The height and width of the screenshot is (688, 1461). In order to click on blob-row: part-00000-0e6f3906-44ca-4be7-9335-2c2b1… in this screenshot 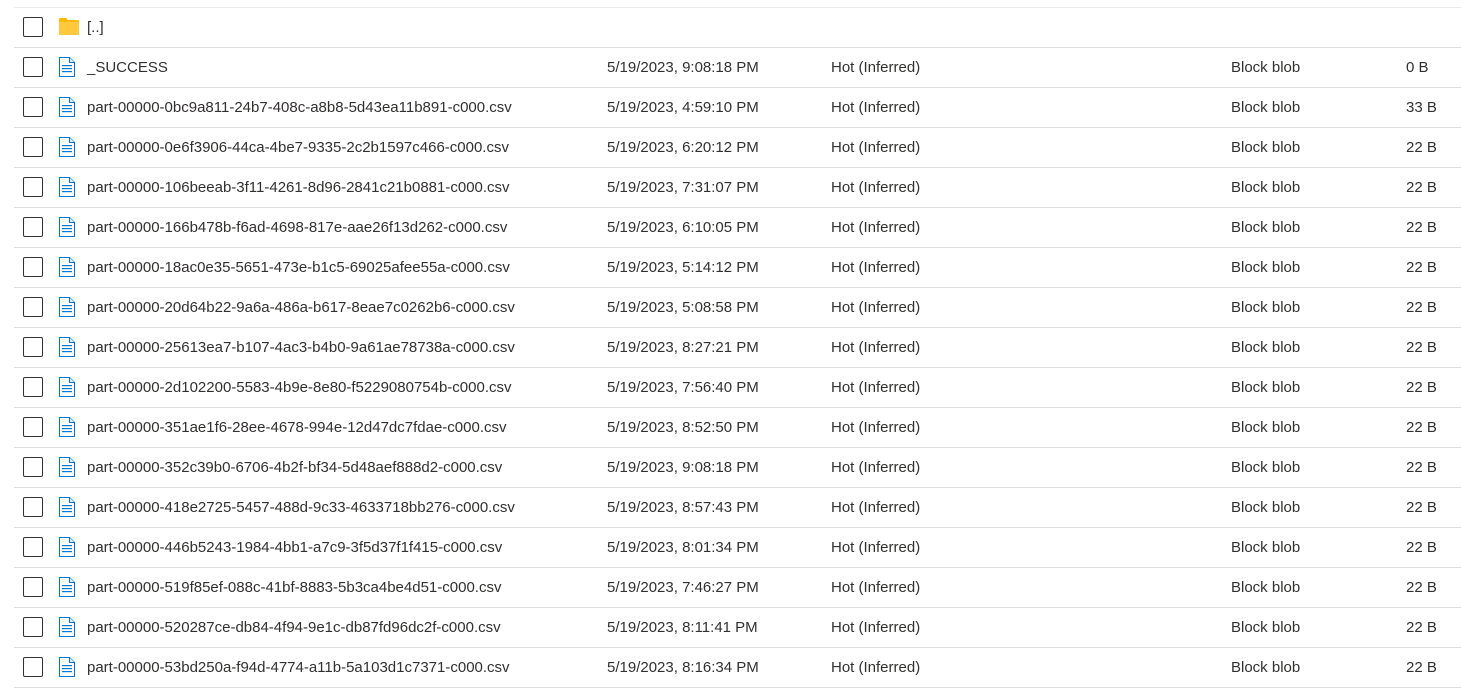, I will do `click(737, 148)`.